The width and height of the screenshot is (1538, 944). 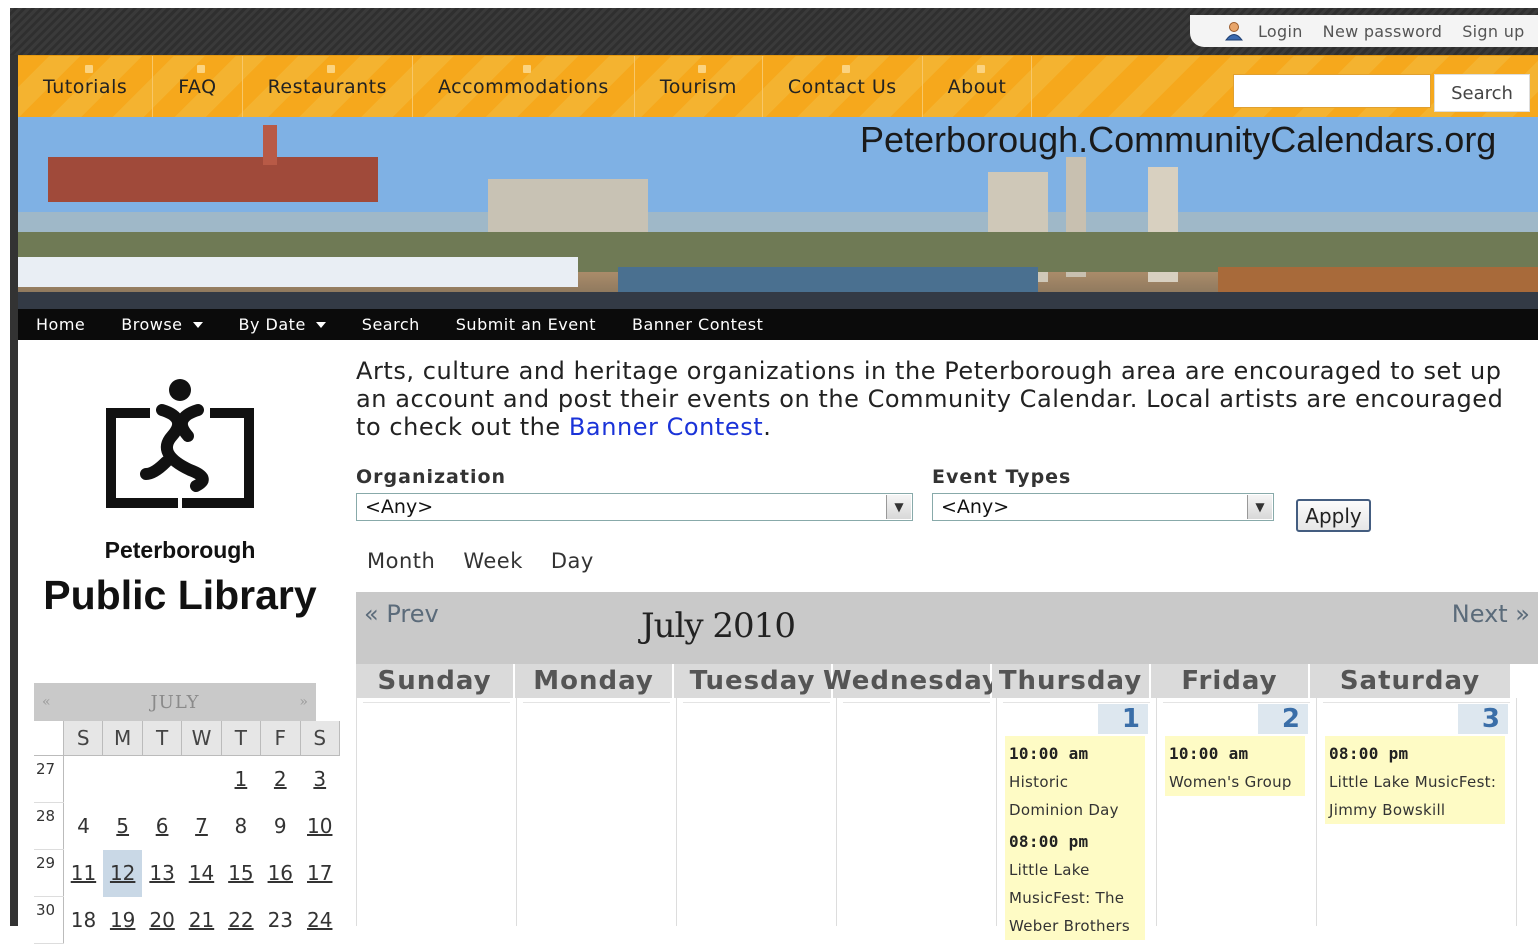 I want to click on week-number-header, so click(x=49, y=738).